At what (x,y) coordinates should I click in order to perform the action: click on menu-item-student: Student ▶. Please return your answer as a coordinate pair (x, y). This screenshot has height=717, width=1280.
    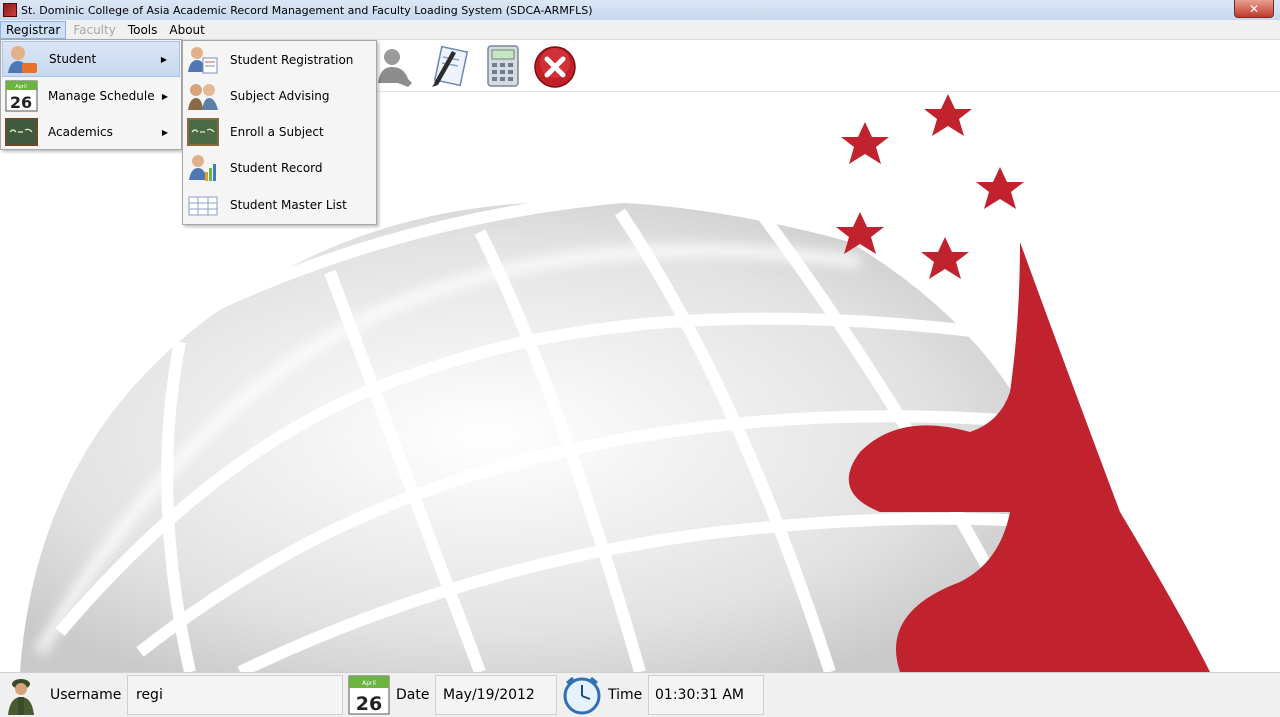
    Looking at the image, I should click on (91, 59).